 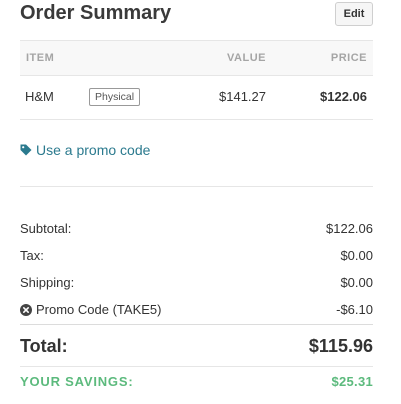 What do you see at coordinates (354, 309) in the screenshot?
I see `promo-code-value: -$6.10` at bounding box center [354, 309].